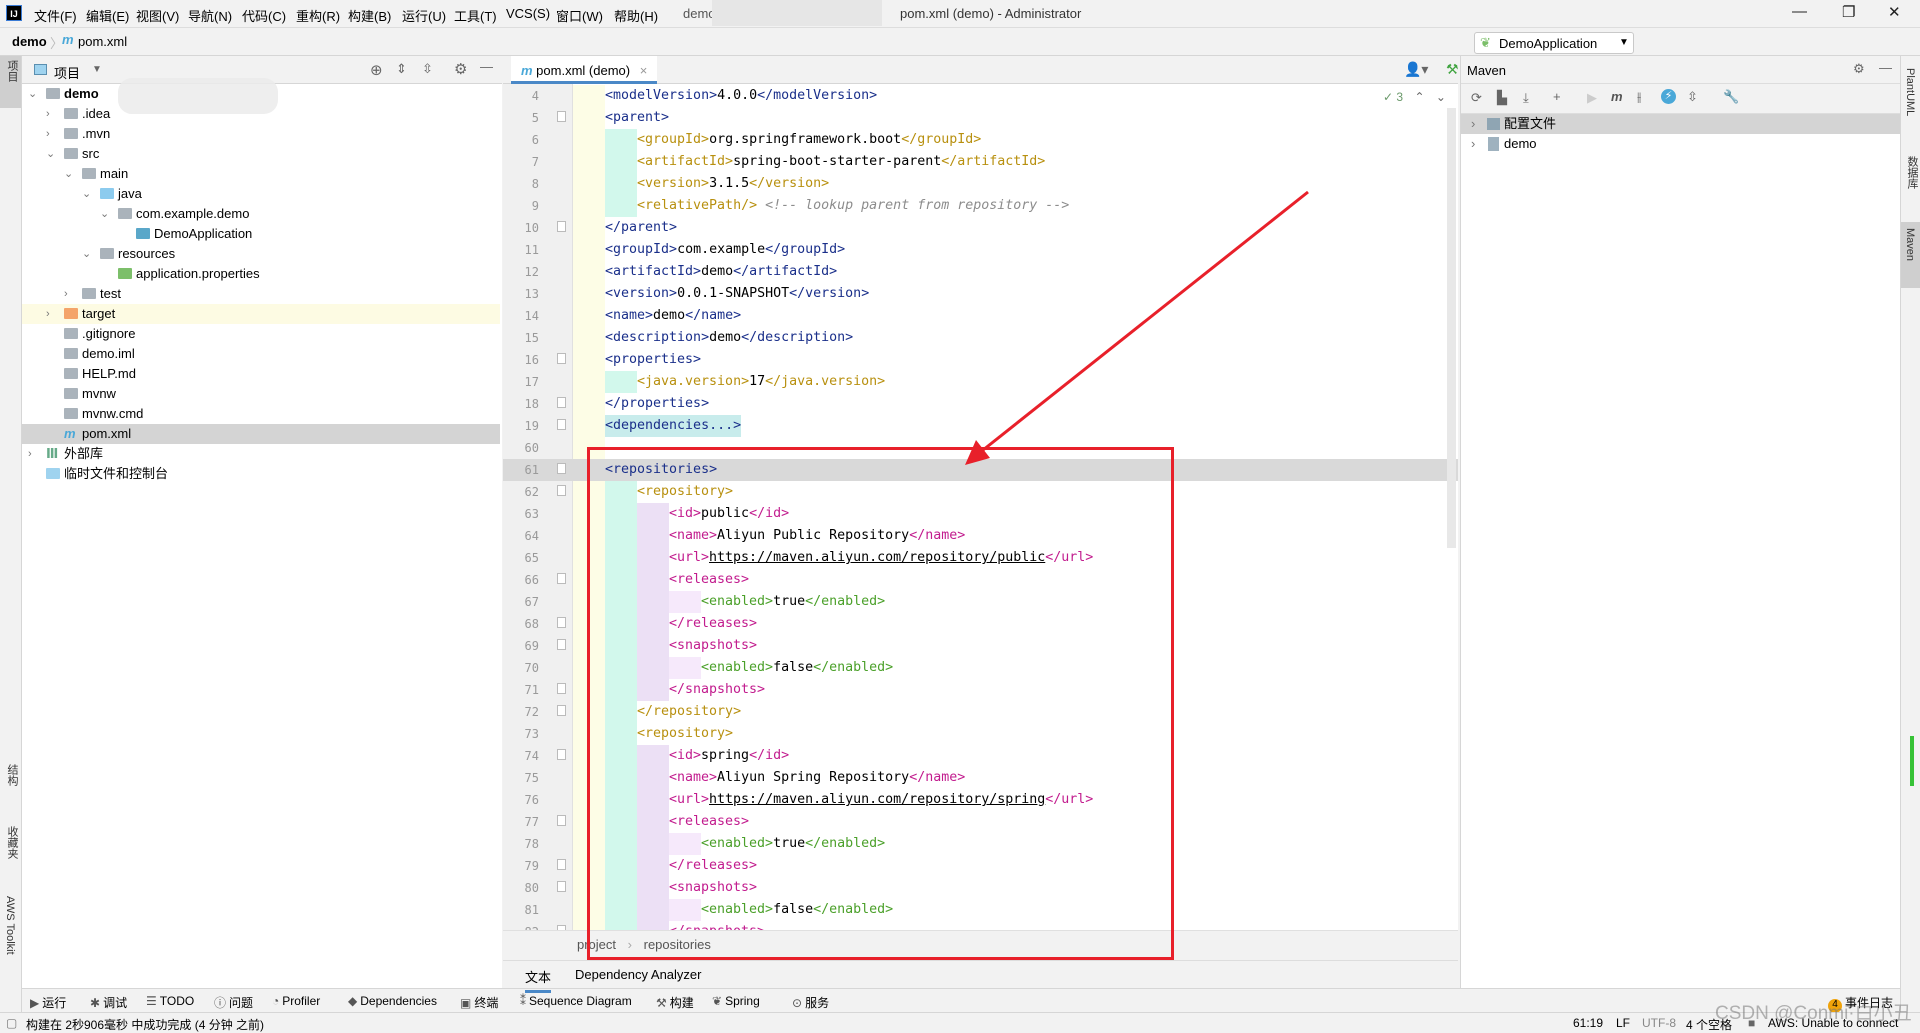 The width and height of the screenshot is (1920, 1033). I want to click on next-highlight-icon: ⌄, so click(1441, 97).